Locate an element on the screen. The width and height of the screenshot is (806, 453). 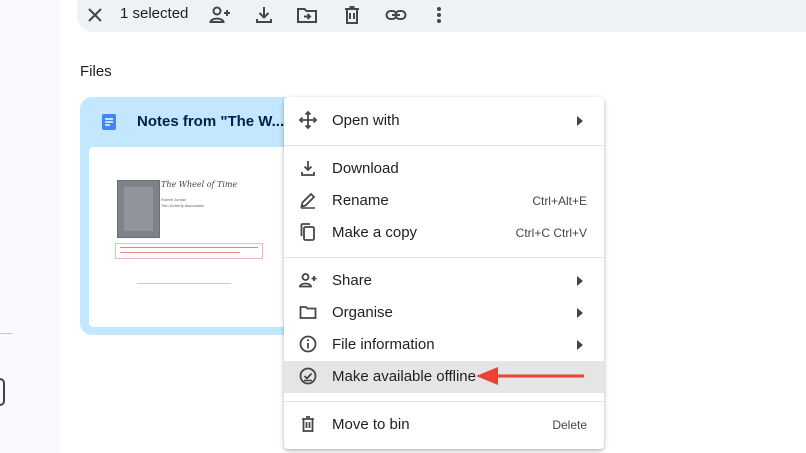
menu-item-shortcut: Delete is located at coordinates (569, 425).